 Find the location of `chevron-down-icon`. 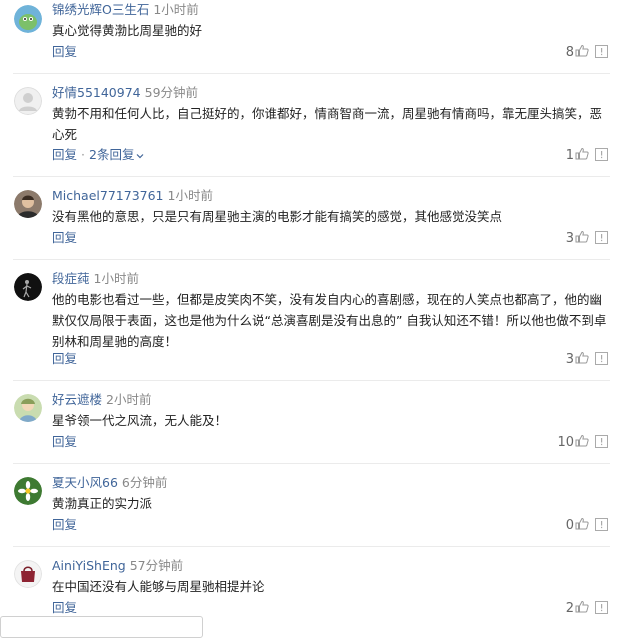

chevron-down-icon is located at coordinates (140, 155).